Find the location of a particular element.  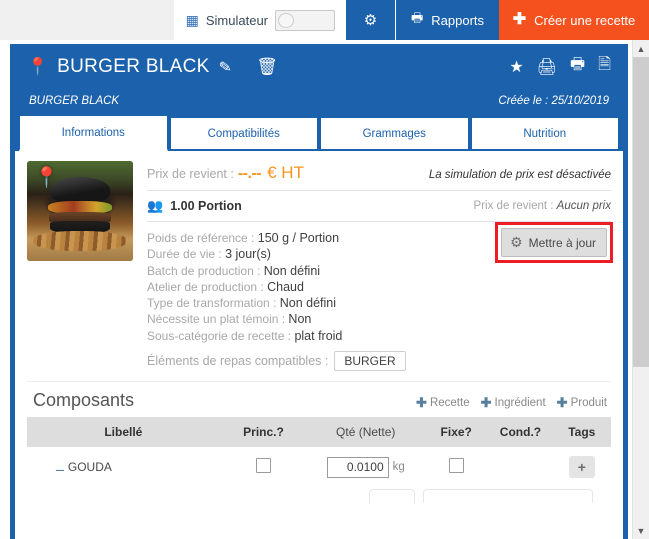

print-preview-icon: 🖶 is located at coordinates (577, 66).